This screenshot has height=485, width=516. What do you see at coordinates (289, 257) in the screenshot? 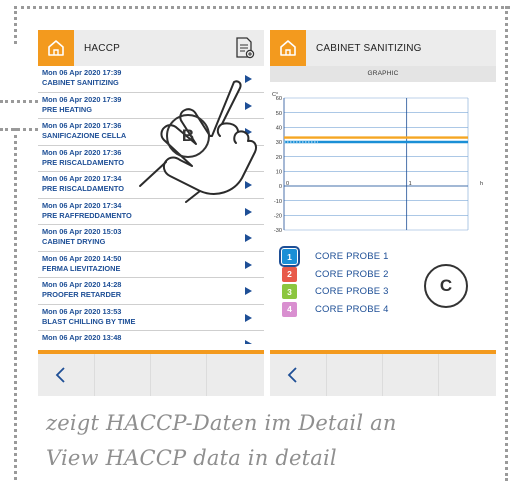
I see `probe-number-badge: 1` at bounding box center [289, 257].